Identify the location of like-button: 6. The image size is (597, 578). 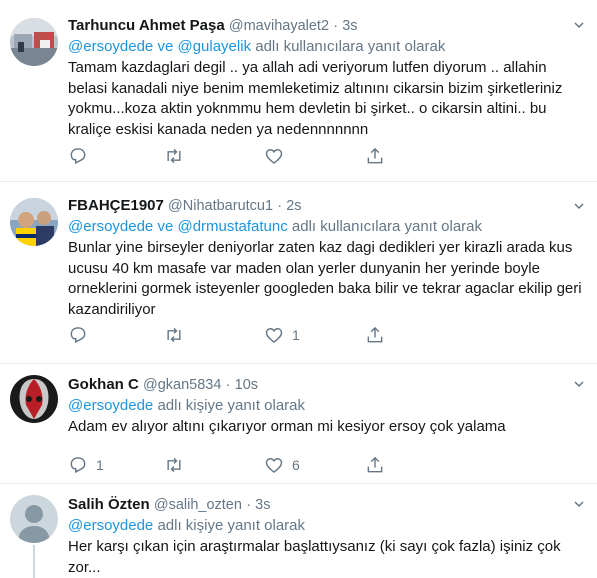
(282, 465).